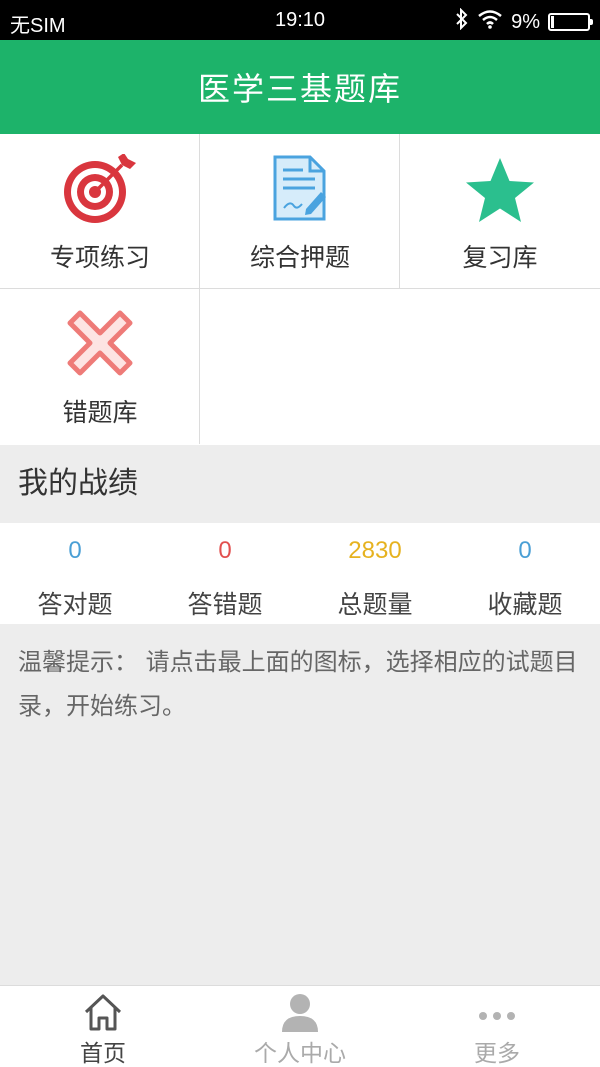  I want to click on app-header: 医学三基题库, so click(300, 87).